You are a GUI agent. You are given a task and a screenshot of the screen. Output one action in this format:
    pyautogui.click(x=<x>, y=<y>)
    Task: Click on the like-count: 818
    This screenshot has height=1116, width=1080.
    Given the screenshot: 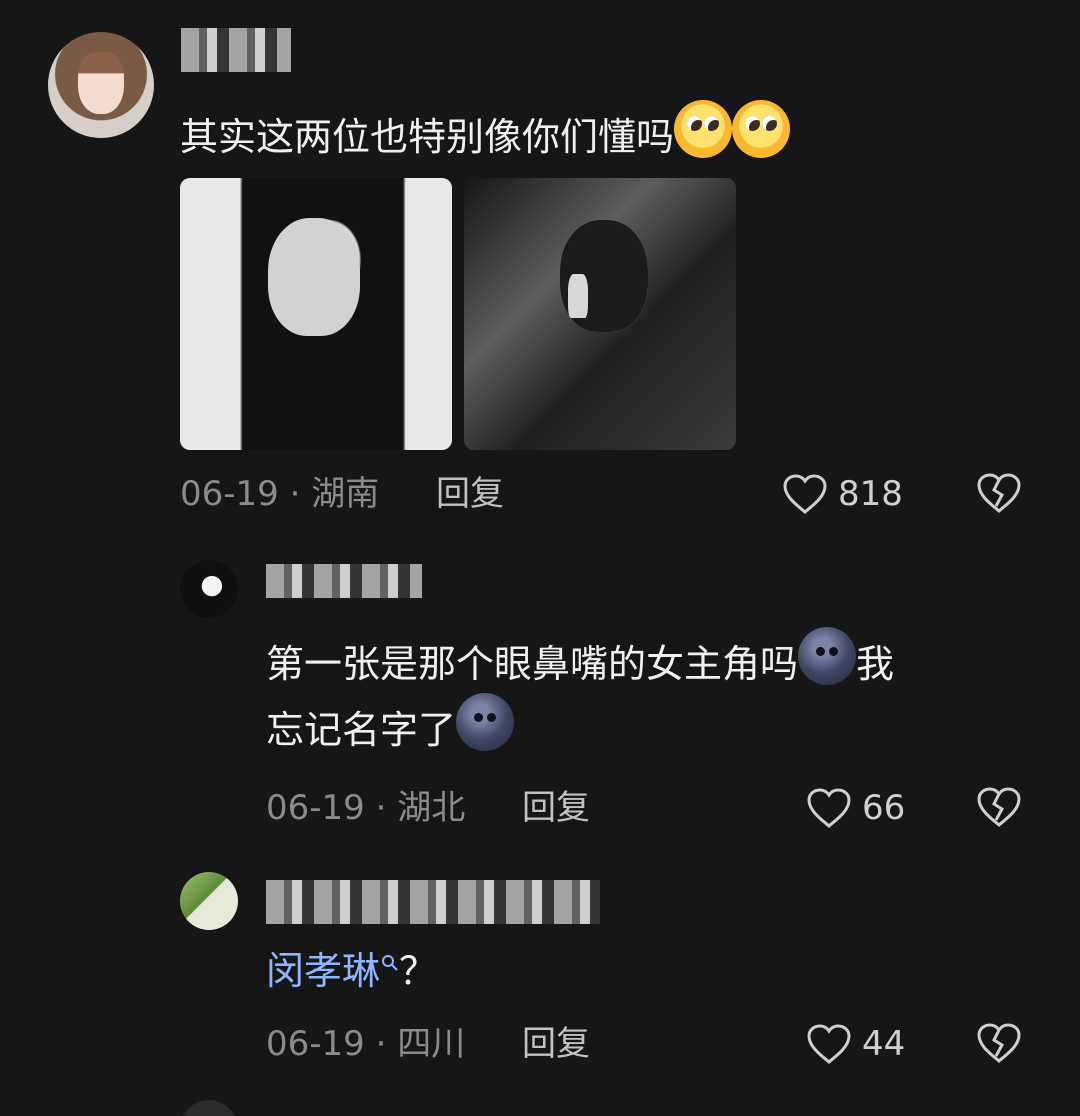 What is the action you would take?
    pyautogui.click(x=870, y=494)
    